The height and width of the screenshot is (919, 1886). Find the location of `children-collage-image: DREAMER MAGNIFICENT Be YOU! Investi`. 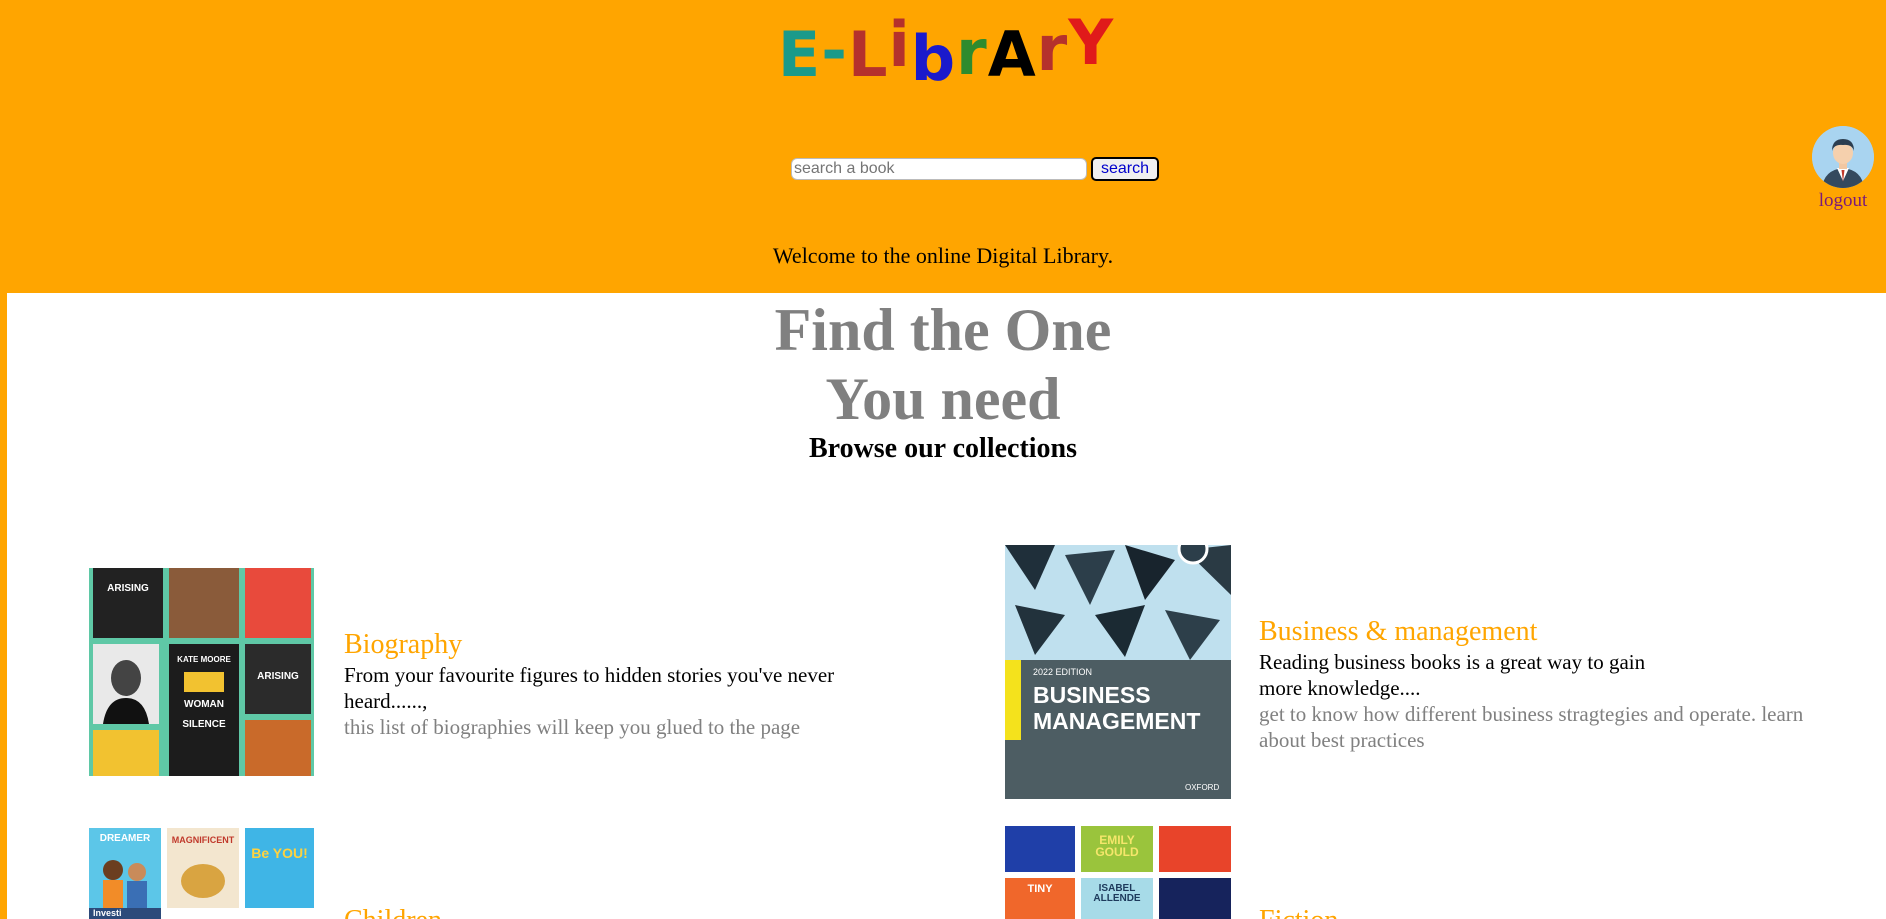

children-collage-image: DREAMER MAGNIFICENT Be YOU! Investi is located at coordinates (201, 873).